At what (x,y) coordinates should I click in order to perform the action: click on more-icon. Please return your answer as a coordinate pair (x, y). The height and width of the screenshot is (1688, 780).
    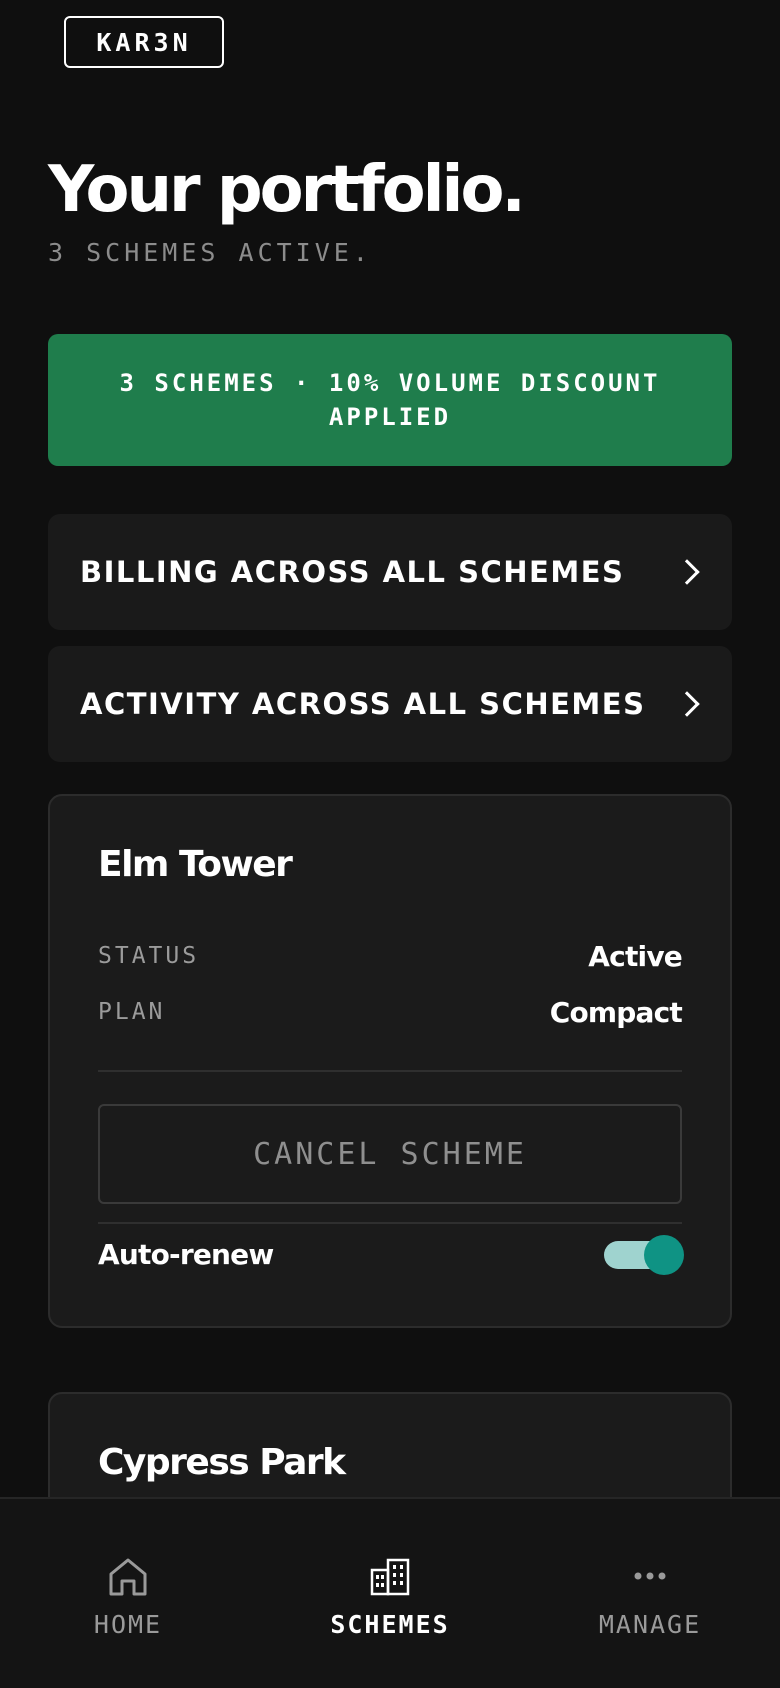
    Looking at the image, I should click on (650, 1576).